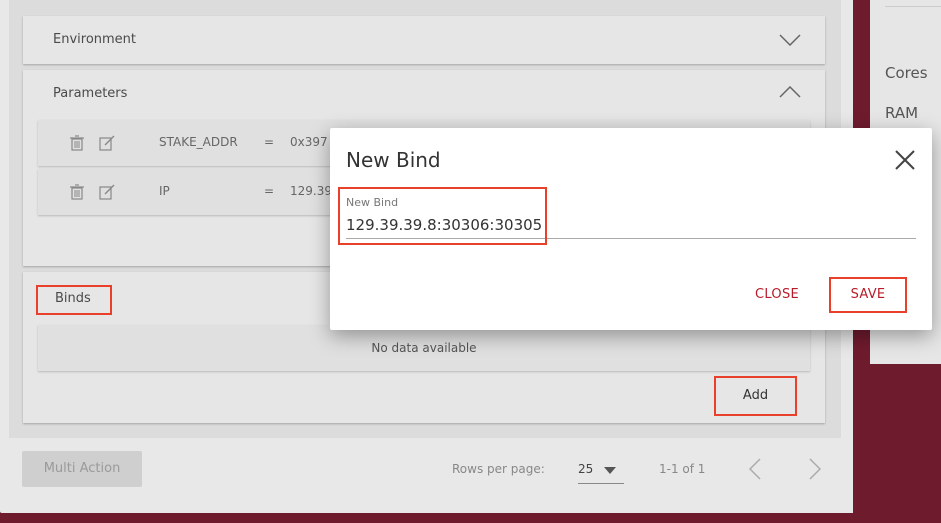  Describe the element at coordinates (868, 295) in the screenshot. I see `save-highlight` at that location.